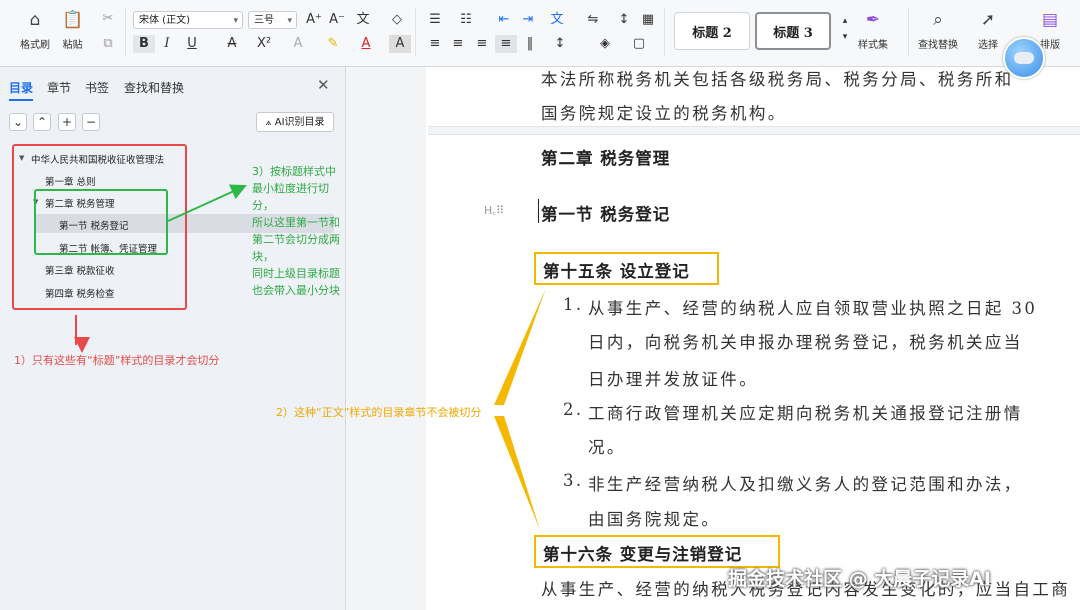  What do you see at coordinates (207, 203) in the screenshot?
I see `green-arrow` at bounding box center [207, 203].